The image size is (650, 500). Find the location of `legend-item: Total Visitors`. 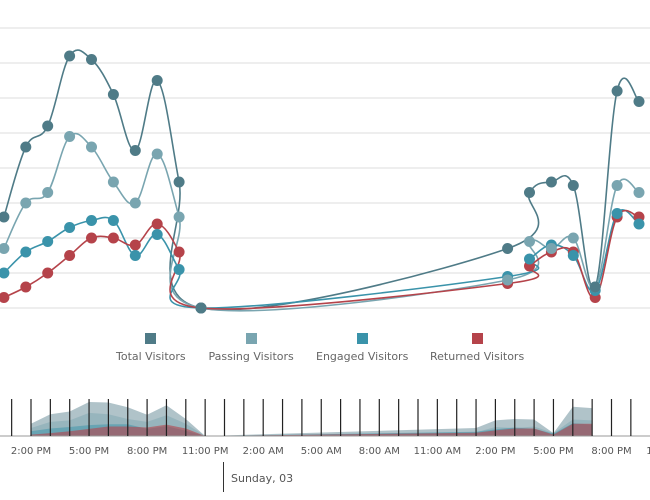

legend-item: Total Visitors is located at coordinates (151, 348).